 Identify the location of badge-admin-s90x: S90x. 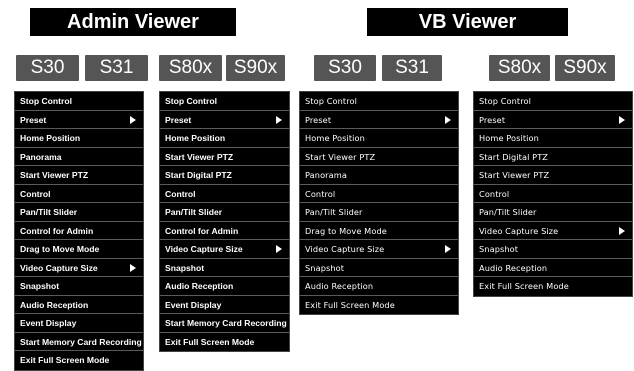
(255, 68).